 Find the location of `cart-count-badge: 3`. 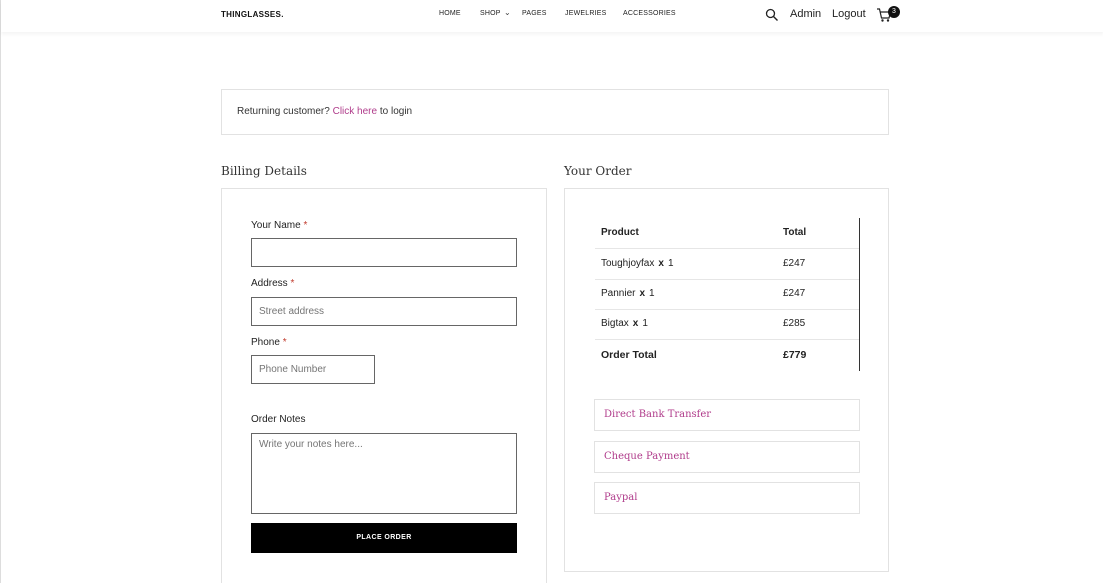

cart-count-badge: 3 is located at coordinates (894, 12).